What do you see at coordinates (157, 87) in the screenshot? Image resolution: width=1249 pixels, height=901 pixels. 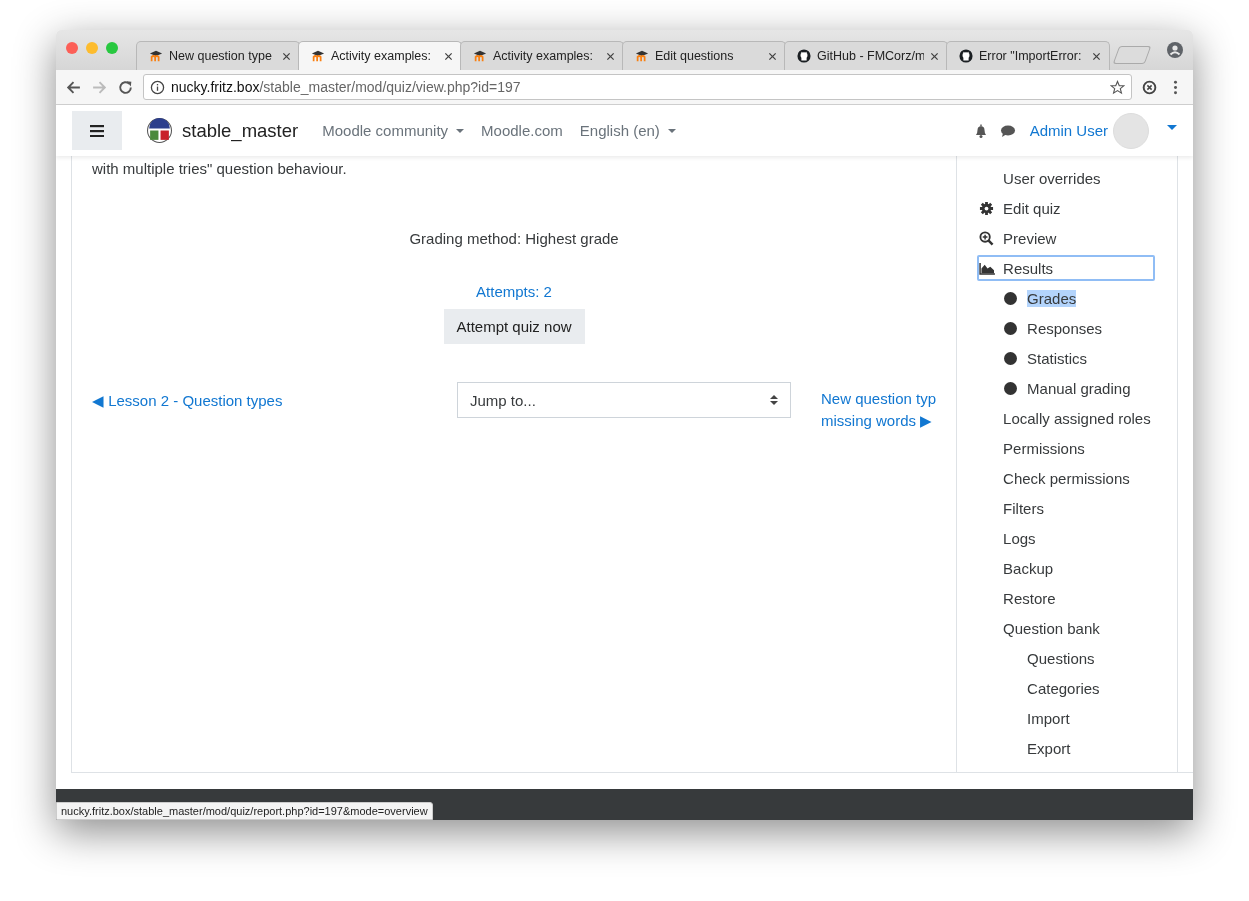 I see `info-icon` at bounding box center [157, 87].